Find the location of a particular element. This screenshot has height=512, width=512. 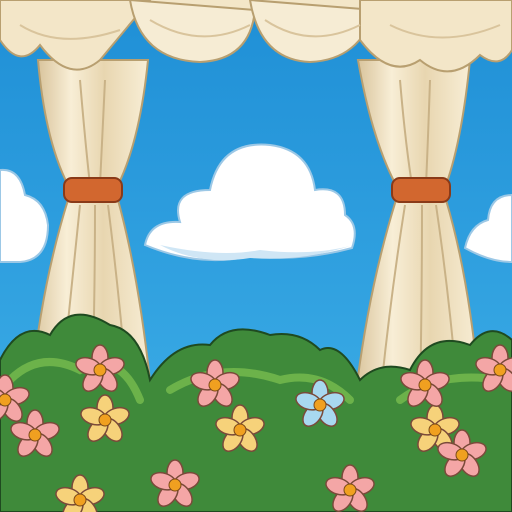

tieback-right is located at coordinates (421, 190).